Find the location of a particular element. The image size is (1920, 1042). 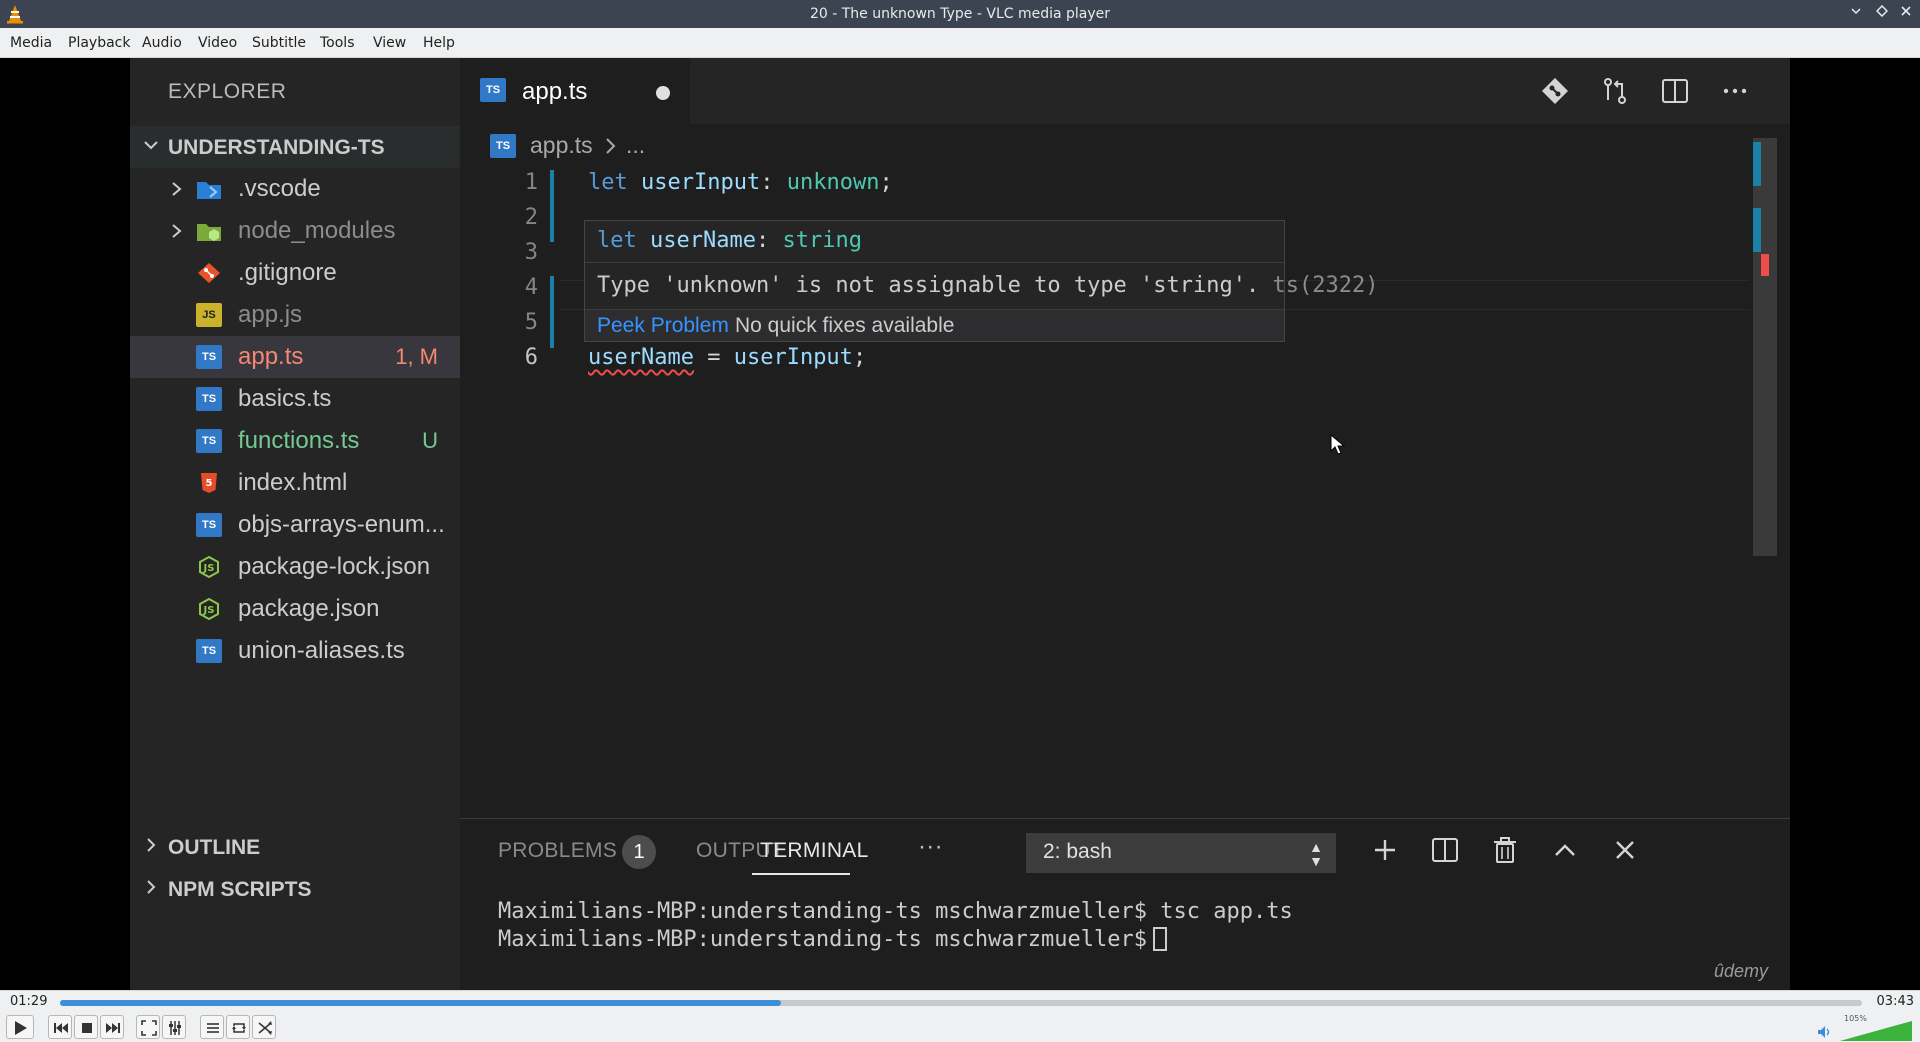

json-file-icon: JS is located at coordinates (209, 567).